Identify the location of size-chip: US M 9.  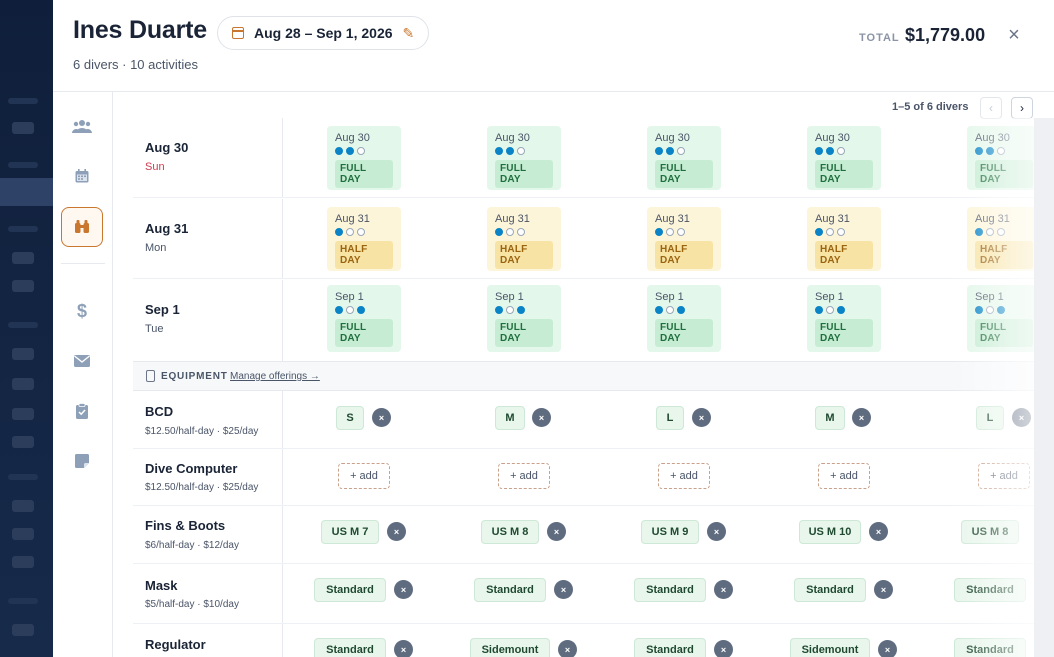
(670, 532).